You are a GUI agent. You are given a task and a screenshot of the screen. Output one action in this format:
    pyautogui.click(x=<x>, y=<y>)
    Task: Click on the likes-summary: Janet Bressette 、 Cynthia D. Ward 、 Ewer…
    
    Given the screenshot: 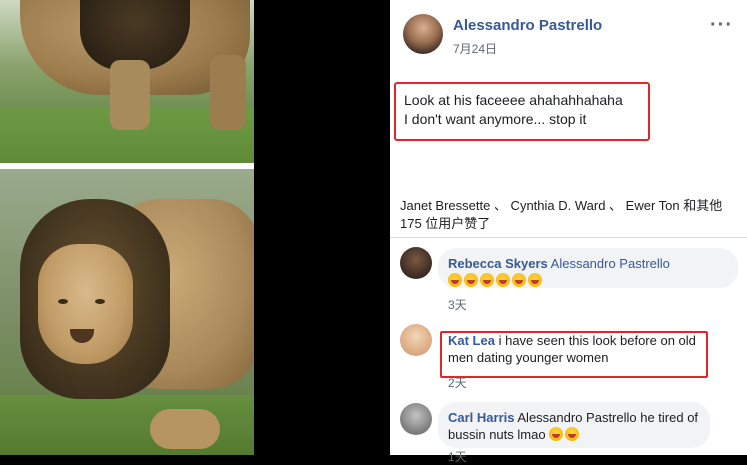 What is the action you would take?
    pyautogui.click(x=572, y=215)
    